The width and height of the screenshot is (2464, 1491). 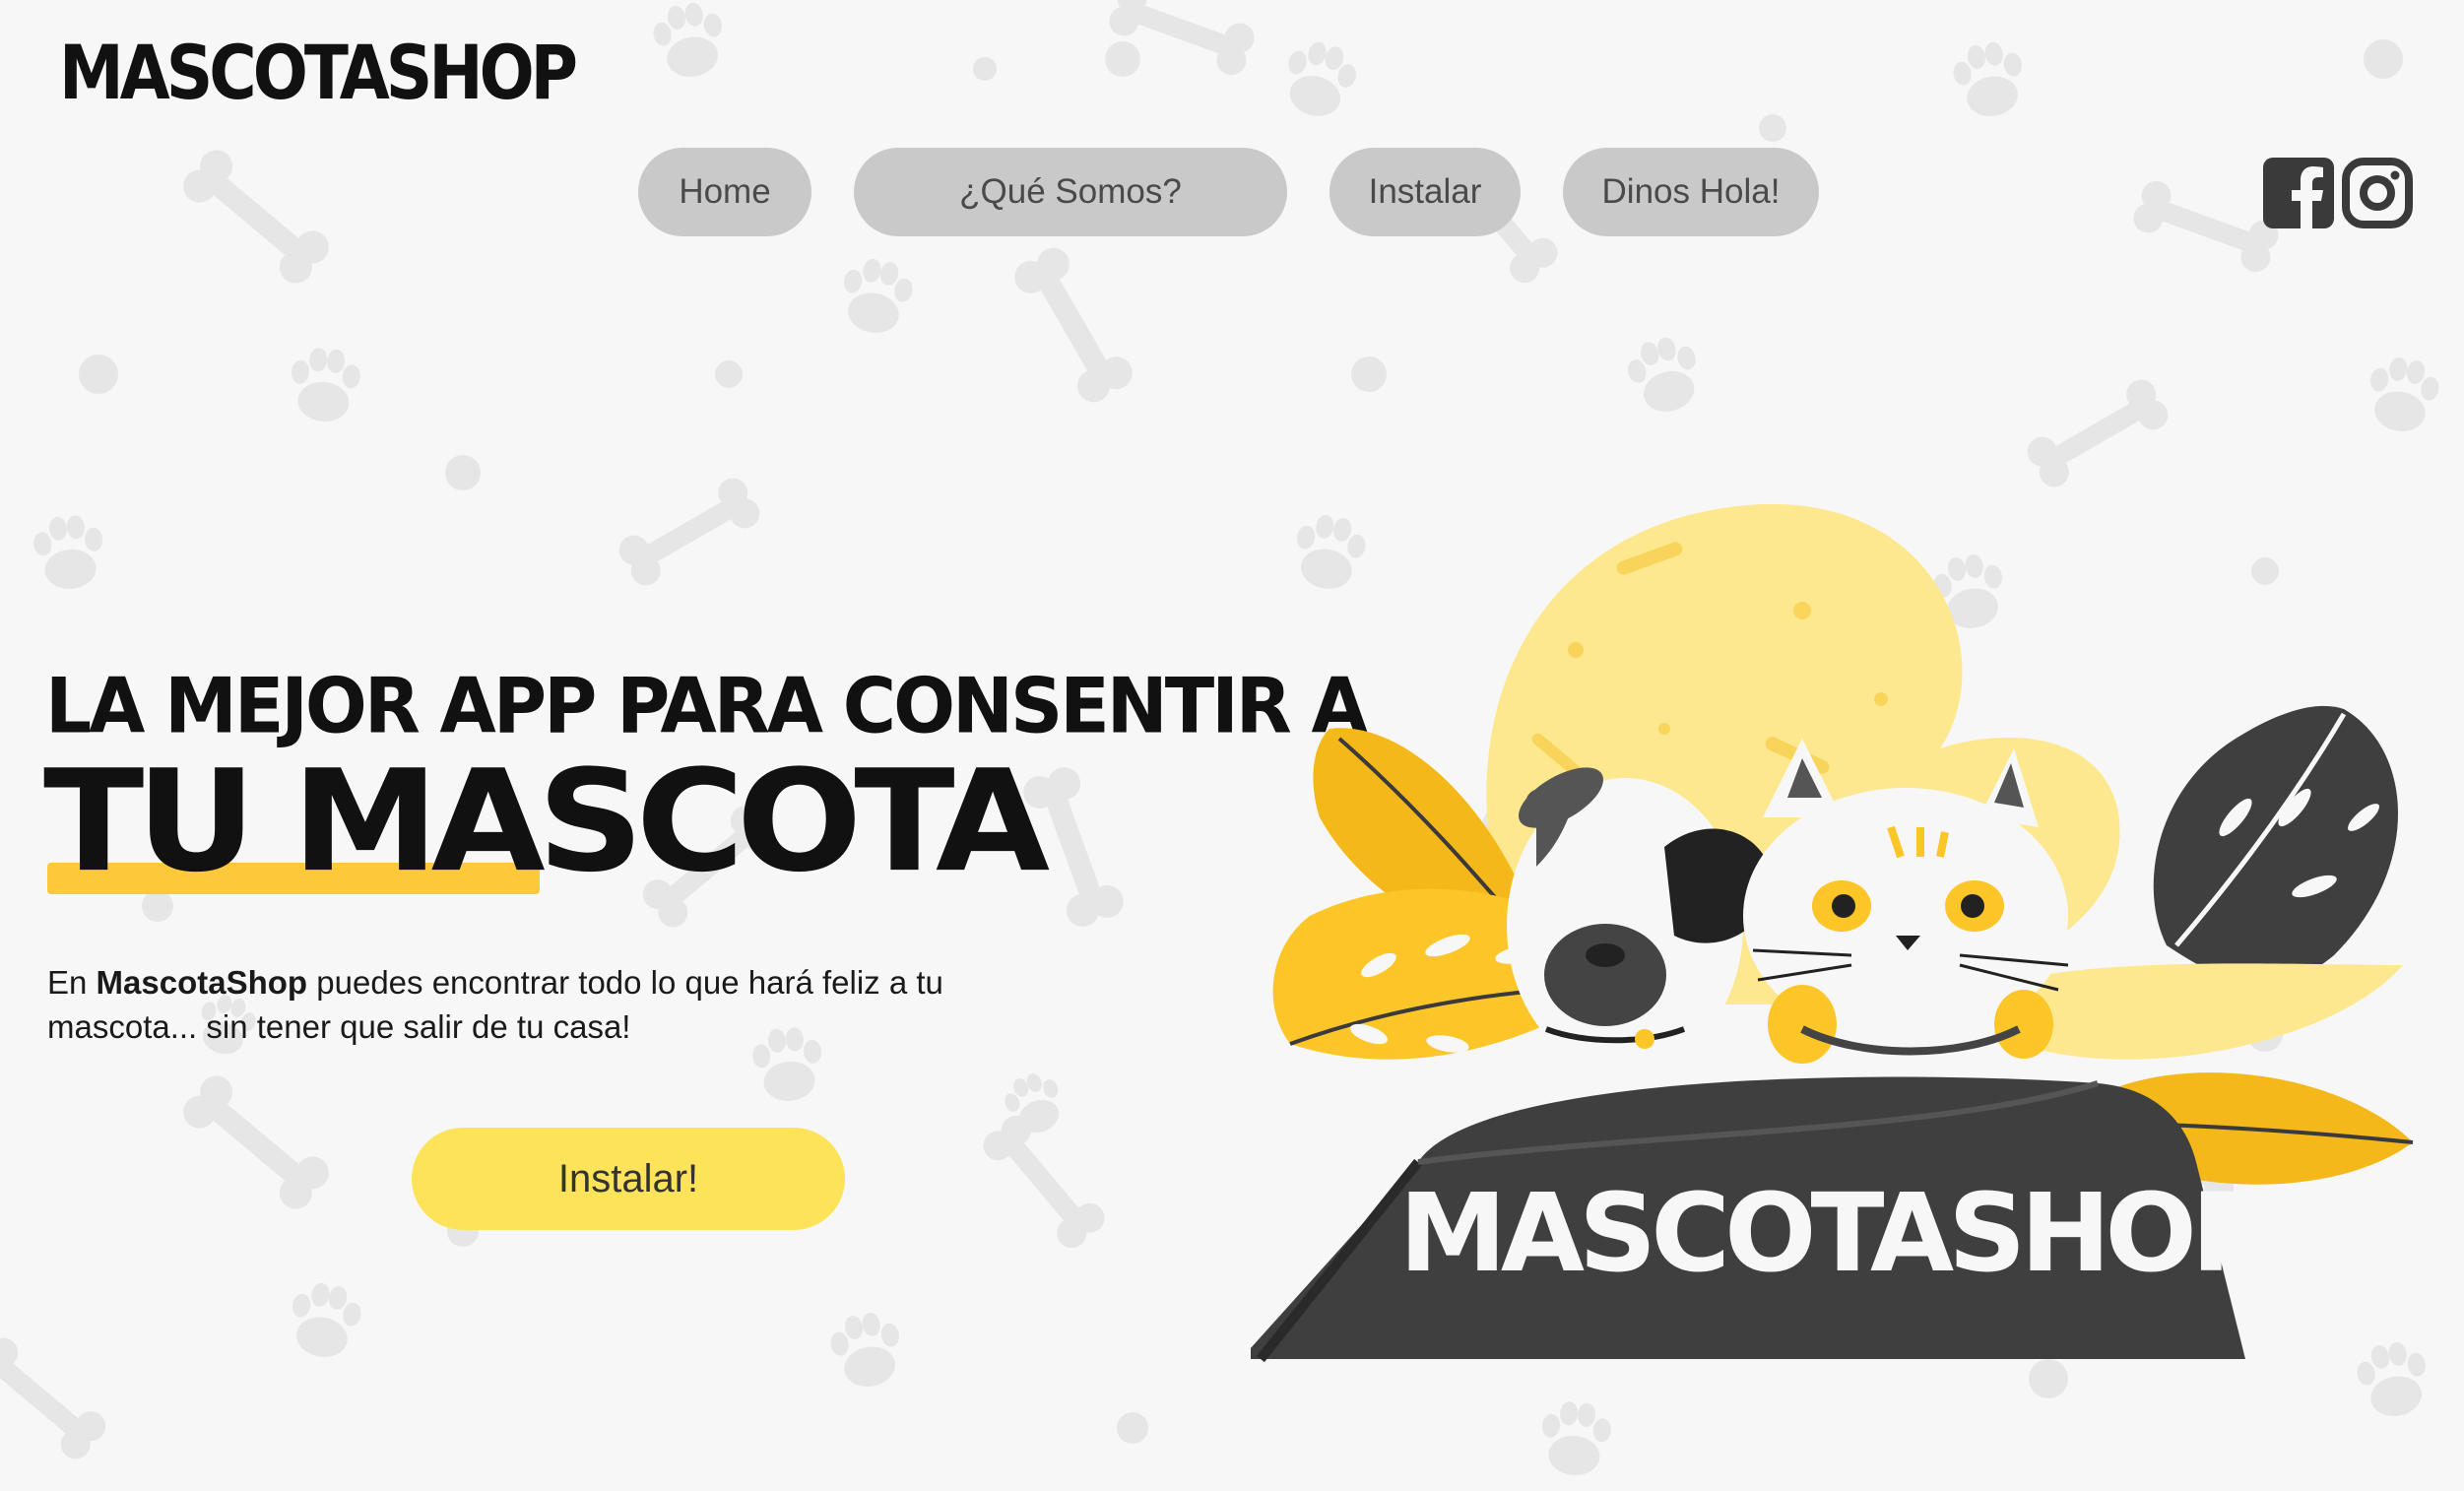 I want to click on nav-home-button: Home, so click(x=724, y=192).